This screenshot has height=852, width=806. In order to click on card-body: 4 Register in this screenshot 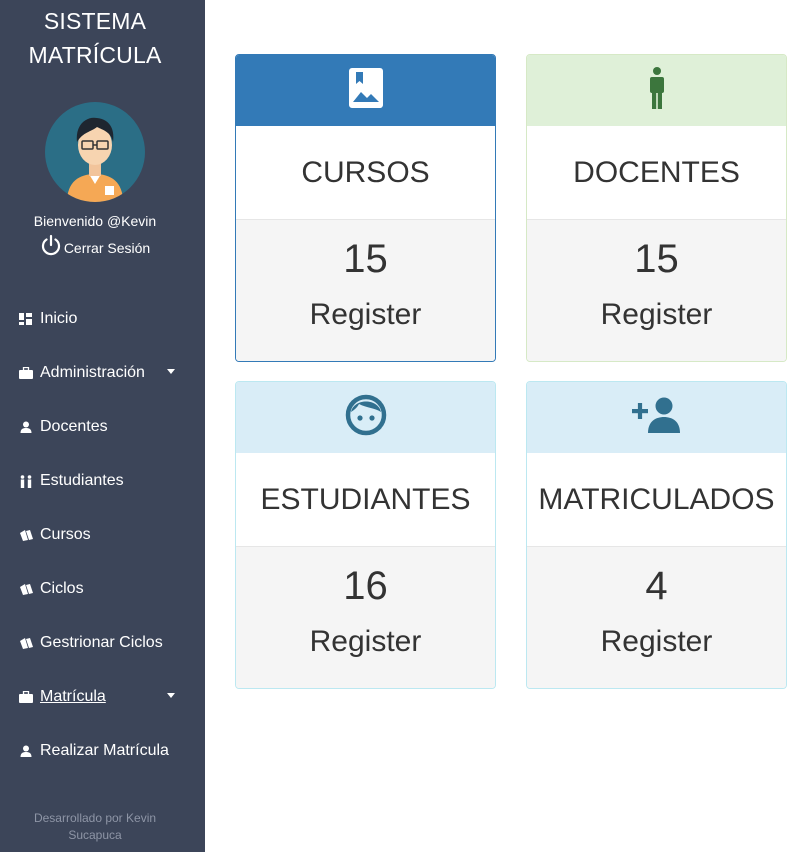, I will do `click(656, 617)`.